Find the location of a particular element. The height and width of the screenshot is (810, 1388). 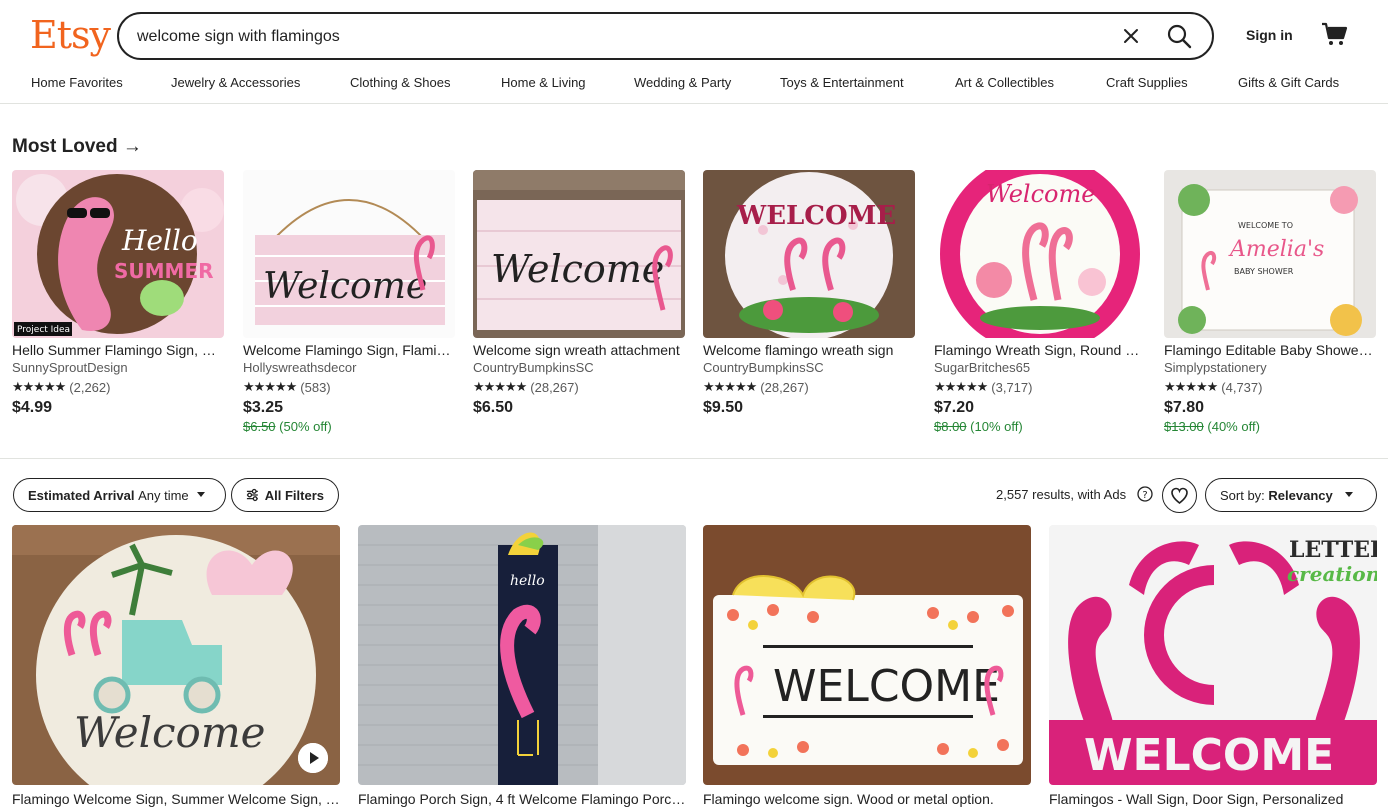

listing-image: hello is located at coordinates (522, 655).